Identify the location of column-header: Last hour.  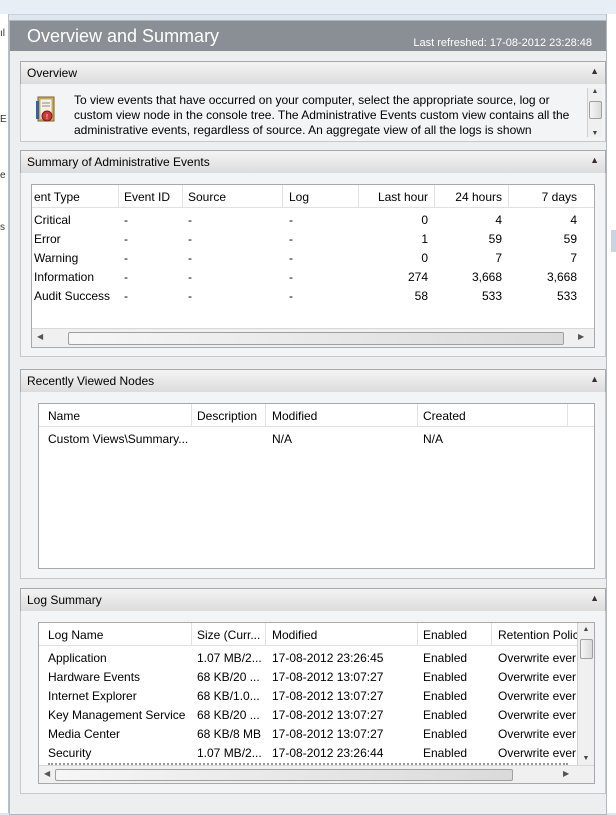
(395, 197).